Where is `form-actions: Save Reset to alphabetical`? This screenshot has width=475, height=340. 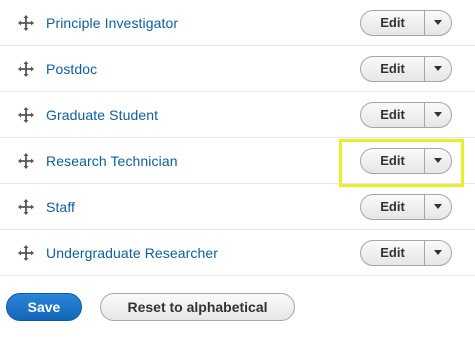 form-actions: Save Reset to alphabetical is located at coordinates (150, 307).